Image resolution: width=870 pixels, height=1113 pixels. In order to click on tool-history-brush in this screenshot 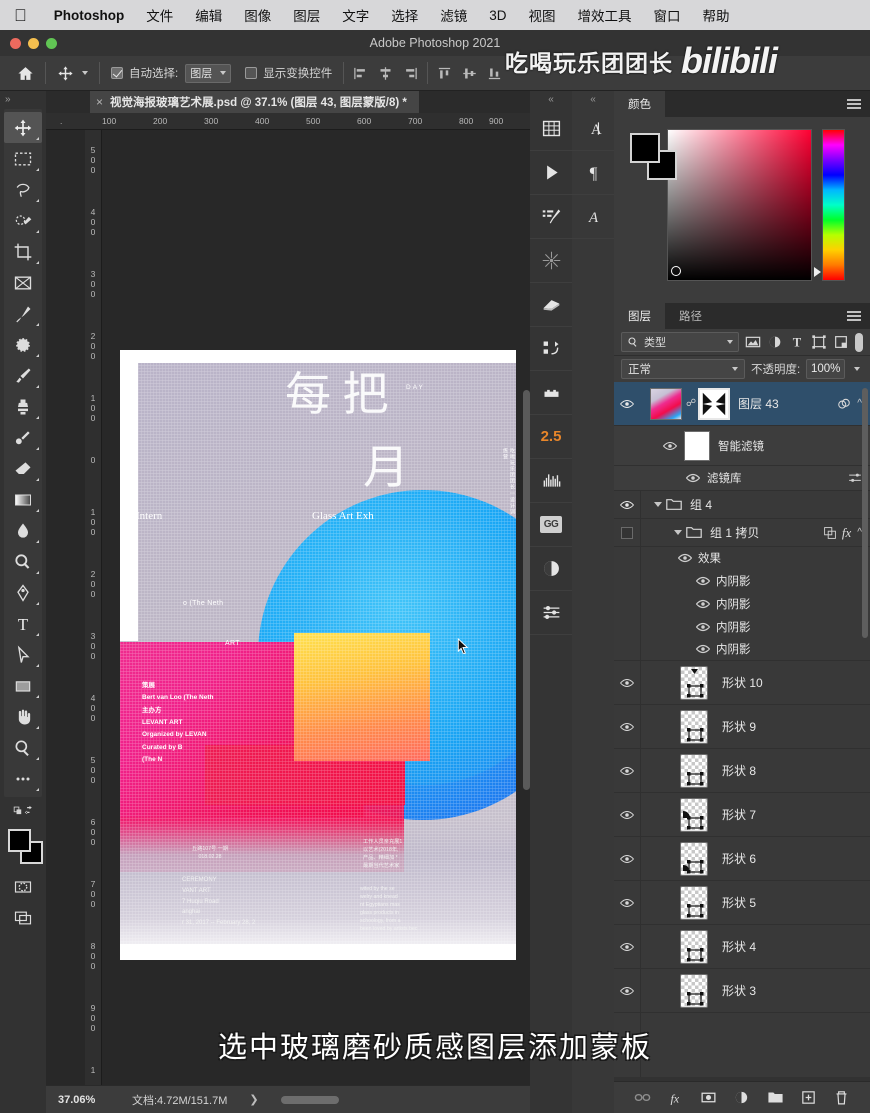, I will do `click(23, 437)`.